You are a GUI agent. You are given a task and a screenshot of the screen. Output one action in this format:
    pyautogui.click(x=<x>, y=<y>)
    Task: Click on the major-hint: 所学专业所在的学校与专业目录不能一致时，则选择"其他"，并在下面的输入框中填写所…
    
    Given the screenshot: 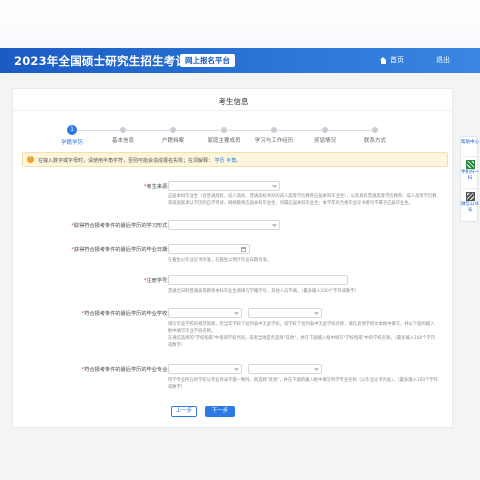 What is the action you would take?
    pyautogui.click(x=303, y=384)
    